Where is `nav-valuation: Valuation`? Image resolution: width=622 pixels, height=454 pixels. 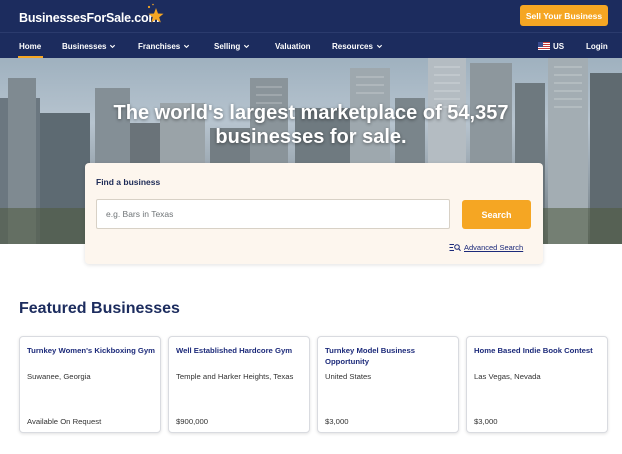 nav-valuation: Valuation is located at coordinates (293, 46).